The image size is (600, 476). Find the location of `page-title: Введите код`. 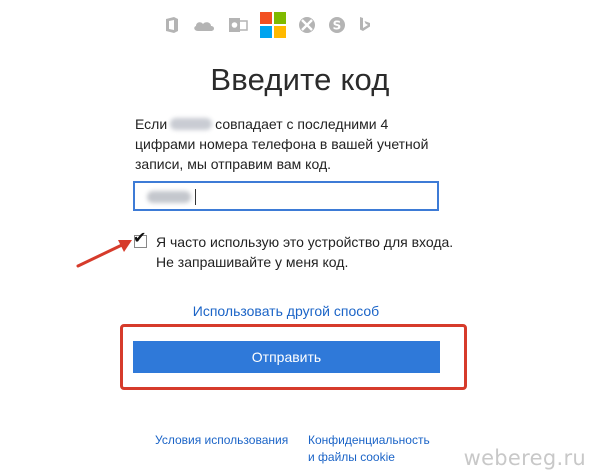

page-title: Введите код is located at coordinates (300, 79).